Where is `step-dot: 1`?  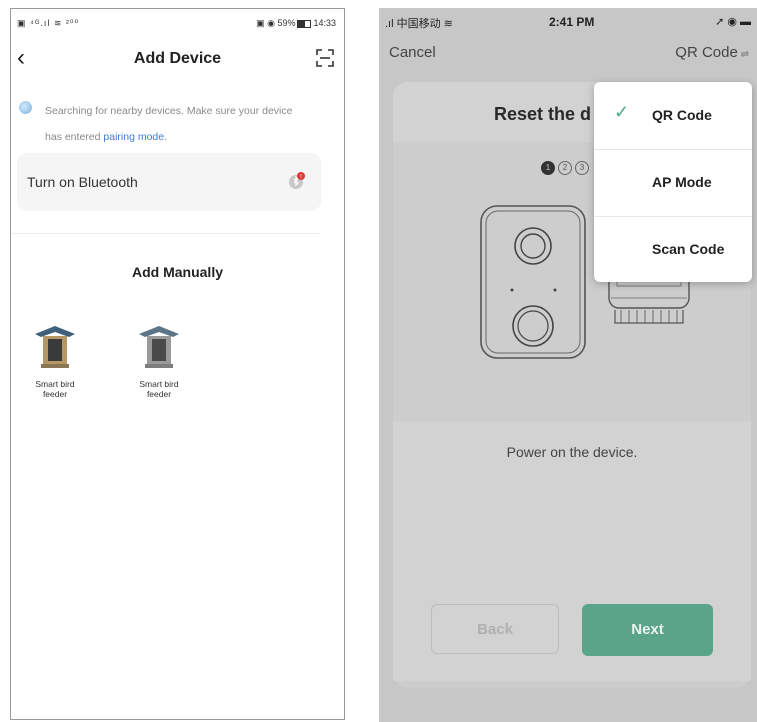 step-dot: 1 is located at coordinates (548, 167).